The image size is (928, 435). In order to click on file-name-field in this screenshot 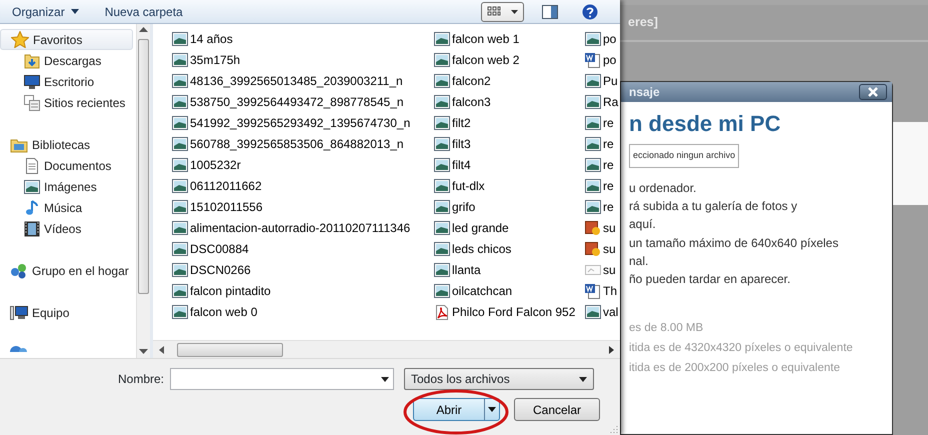, I will do `click(282, 379)`.